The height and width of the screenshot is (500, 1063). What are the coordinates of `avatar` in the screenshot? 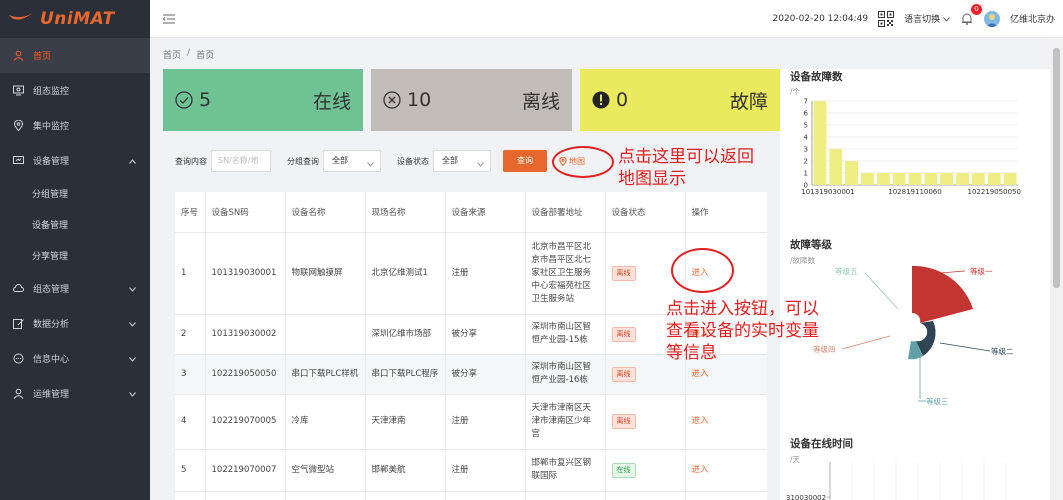 It's located at (991, 18).